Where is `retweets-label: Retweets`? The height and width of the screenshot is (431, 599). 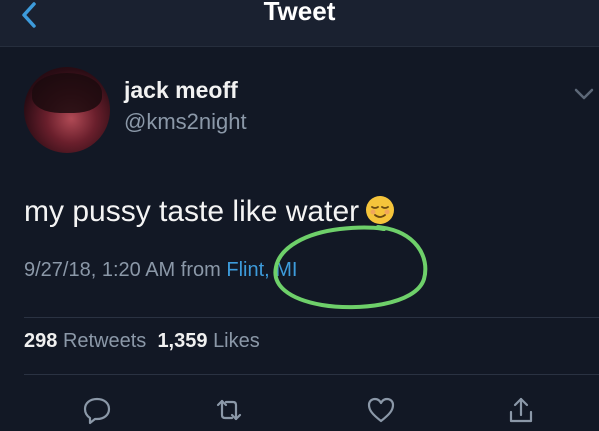 retweets-label: Retweets is located at coordinates (104, 341).